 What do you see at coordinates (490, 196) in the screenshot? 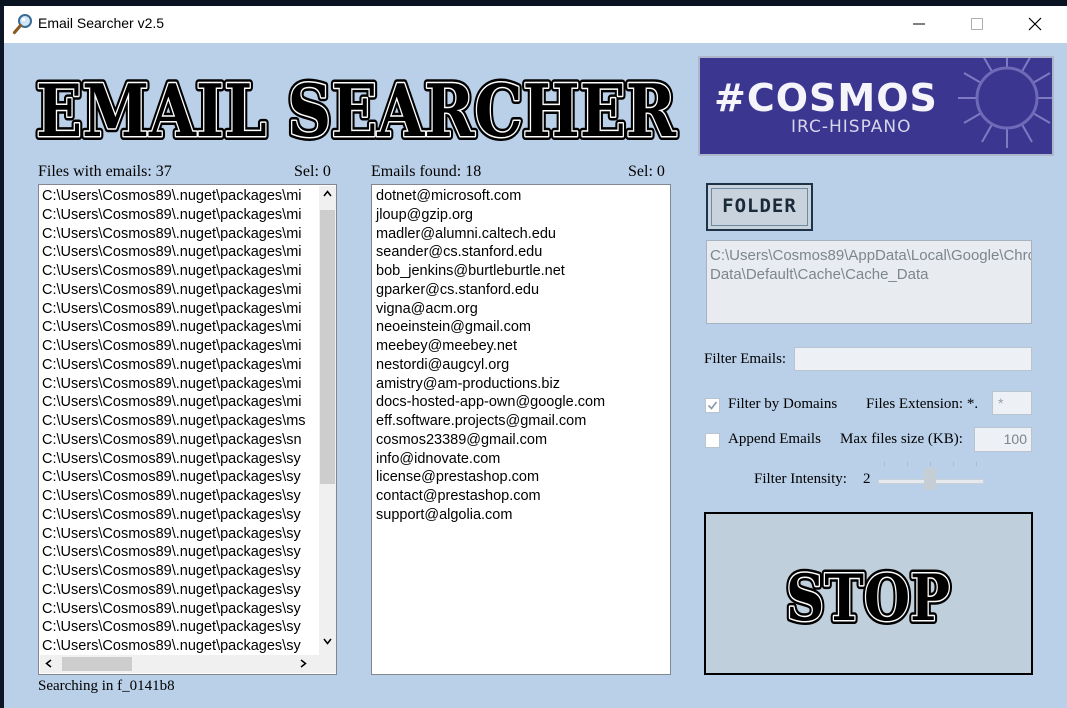
I see `email-list-item: dotnet@microsoft.com` at bounding box center [490, 196].